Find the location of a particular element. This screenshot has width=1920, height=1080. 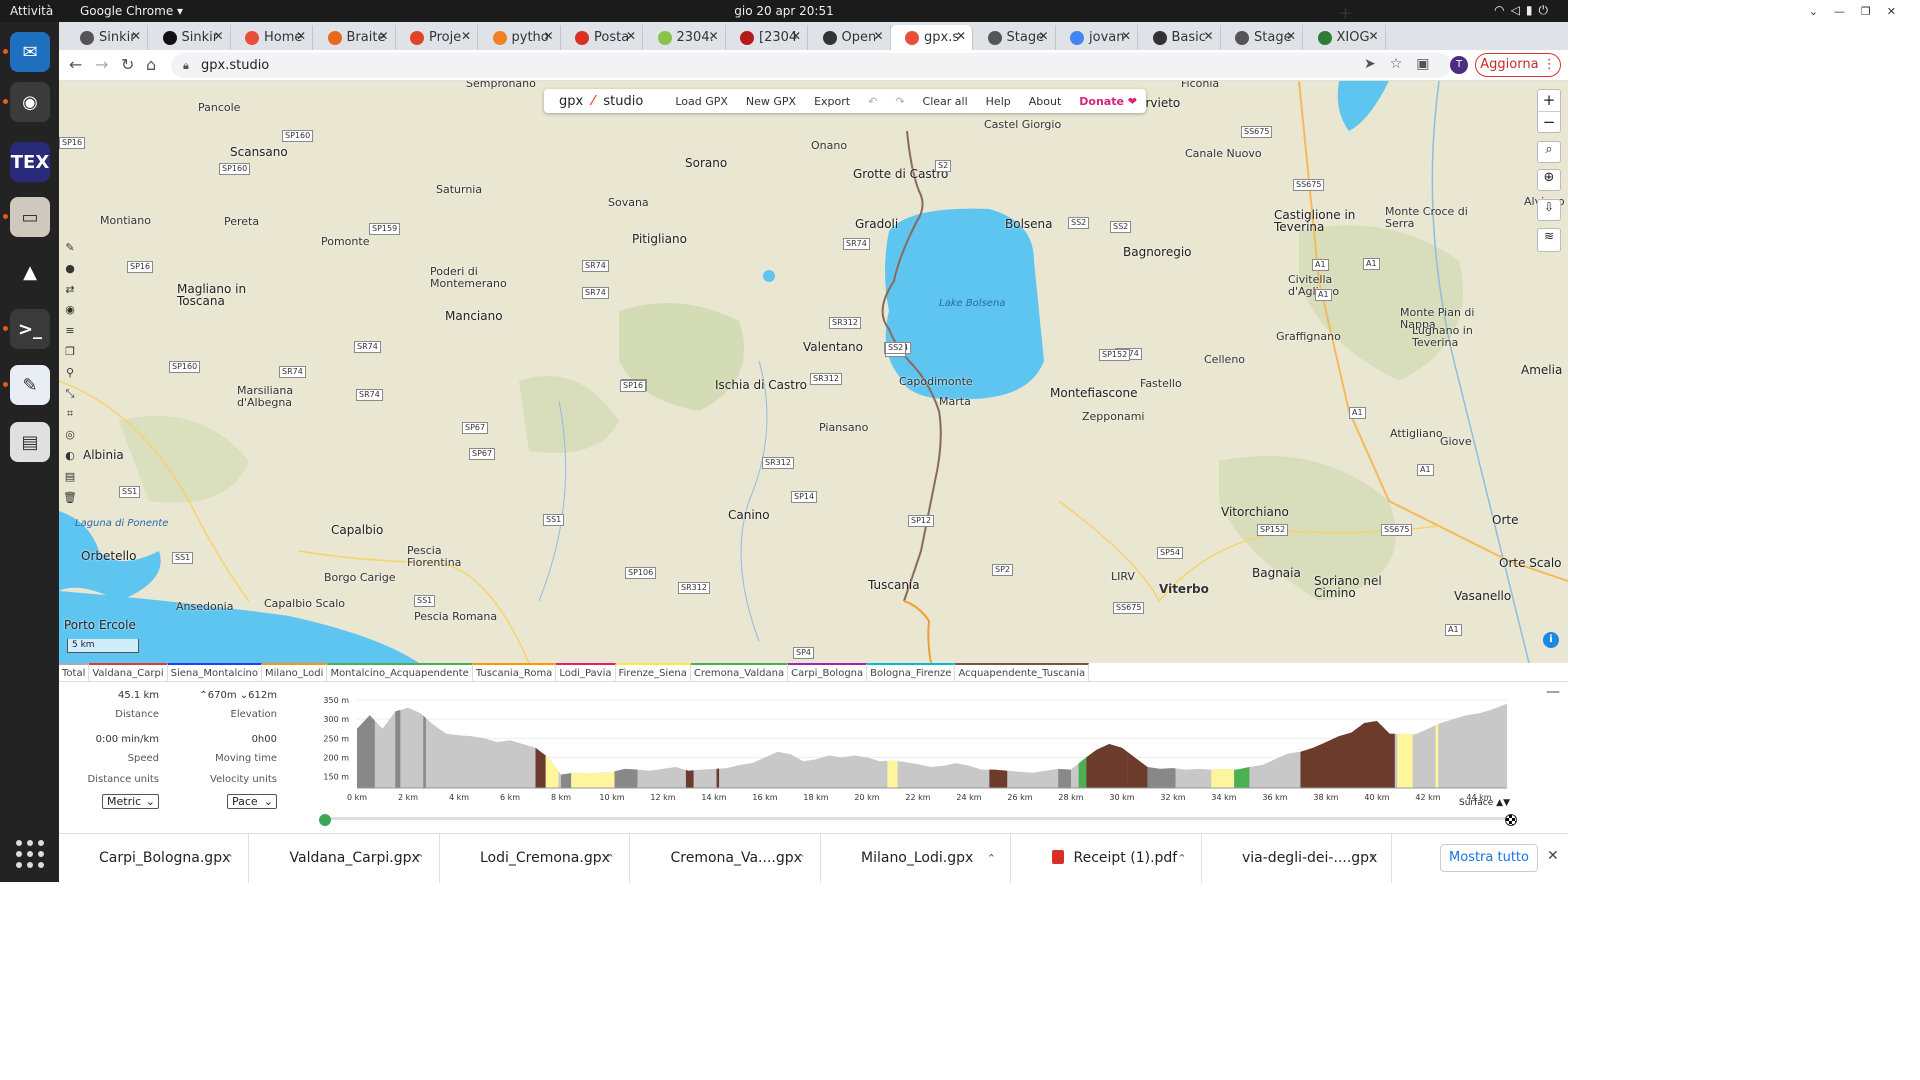

marker-icon: ⚲ is located at coordinates (70, 376).